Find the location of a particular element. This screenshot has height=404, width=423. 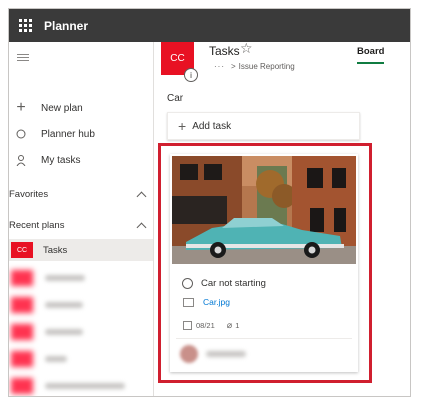

attachment-row: Car.jpg is located at coordinates (206, 302).